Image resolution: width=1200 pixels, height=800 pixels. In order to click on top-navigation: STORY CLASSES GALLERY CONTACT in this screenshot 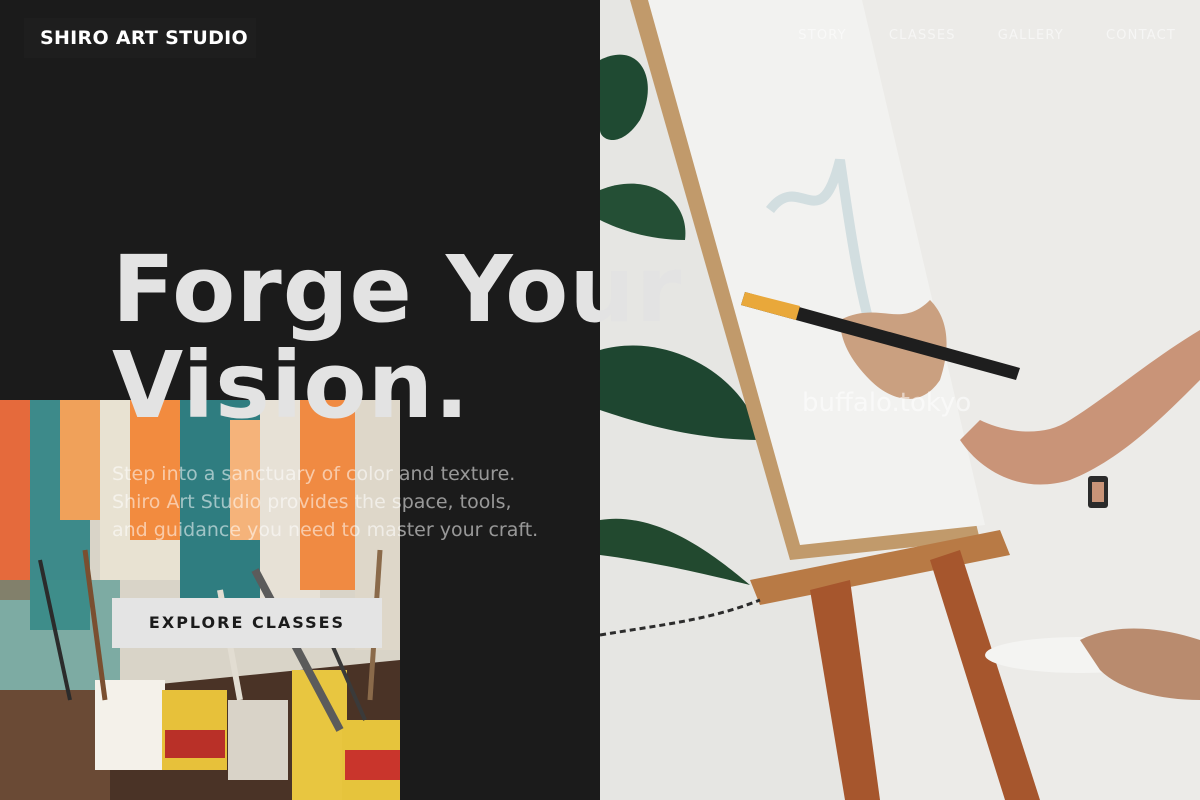, I will do `click(987, 35)`.